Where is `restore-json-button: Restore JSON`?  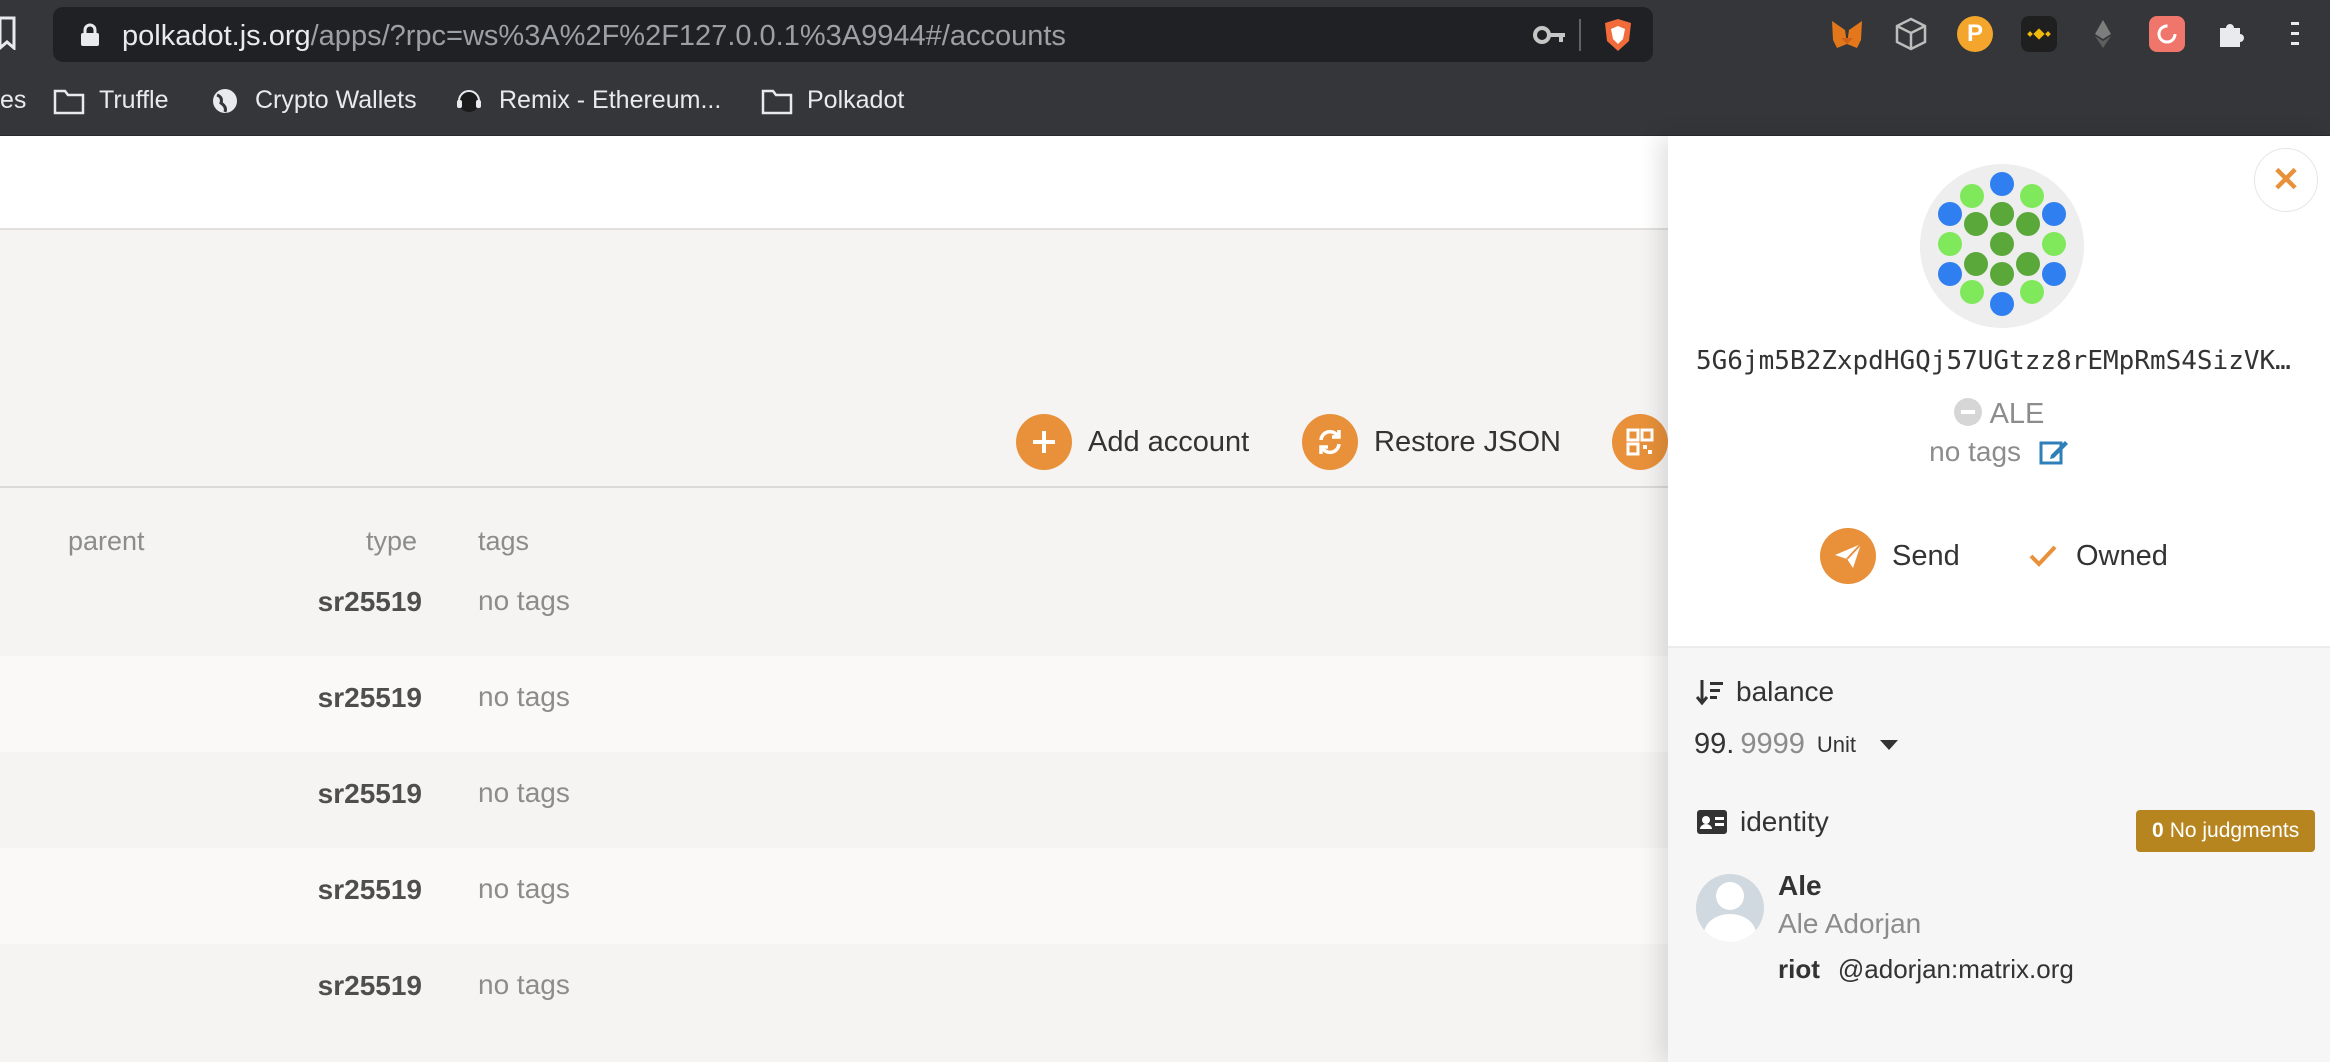 restore-json-button: Restore JSON is located at coordinates (1431, 442).